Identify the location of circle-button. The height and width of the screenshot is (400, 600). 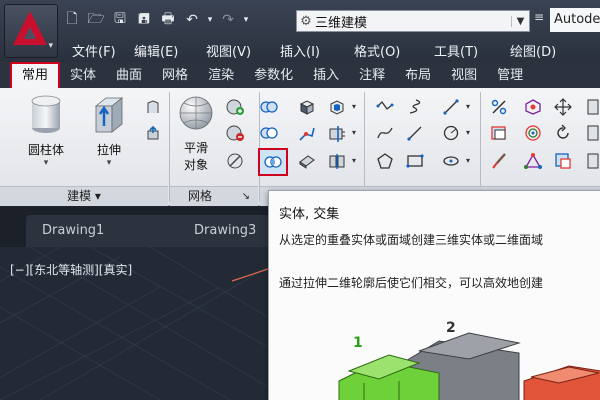
(451, 133).